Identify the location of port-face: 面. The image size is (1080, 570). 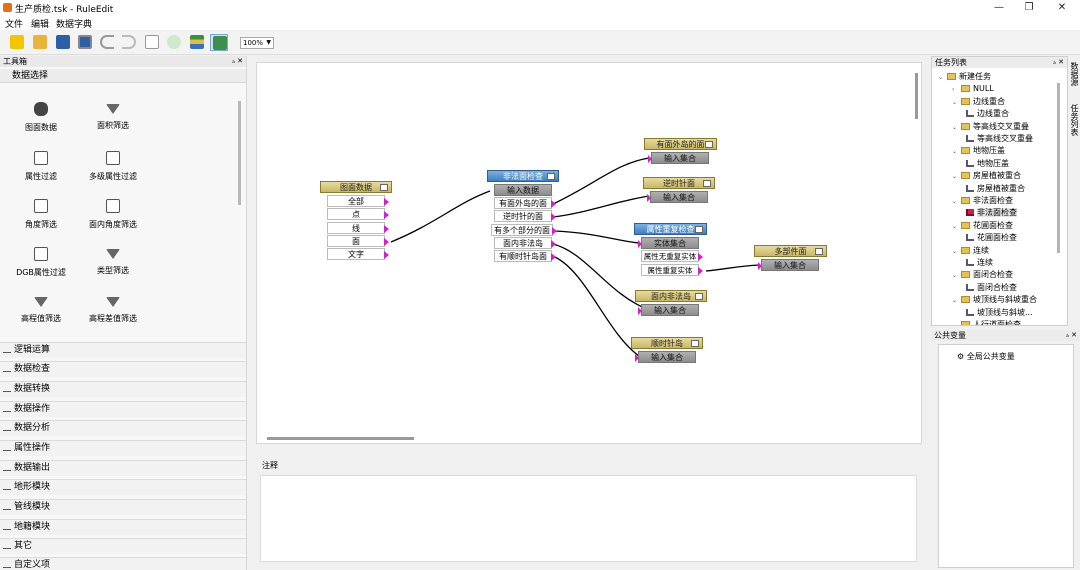
(358, 241).